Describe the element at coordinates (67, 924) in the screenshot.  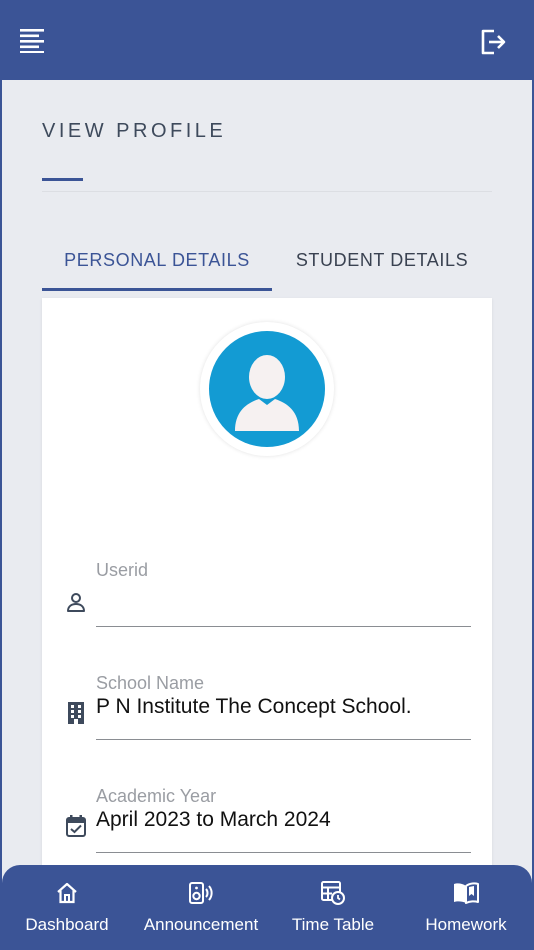
I see `nav-dashboard-label: Dashboard` at that location.